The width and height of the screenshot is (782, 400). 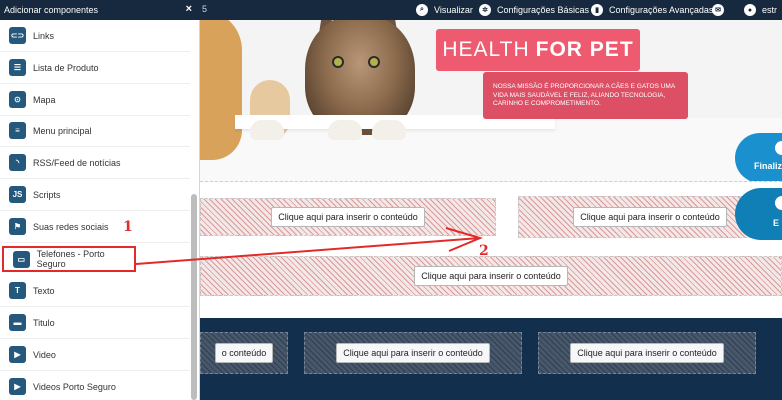 I want to click on sidebar-item-videos-porto-seguro: ▶ Videos Porto Seguro, so click(x=95, y=385).